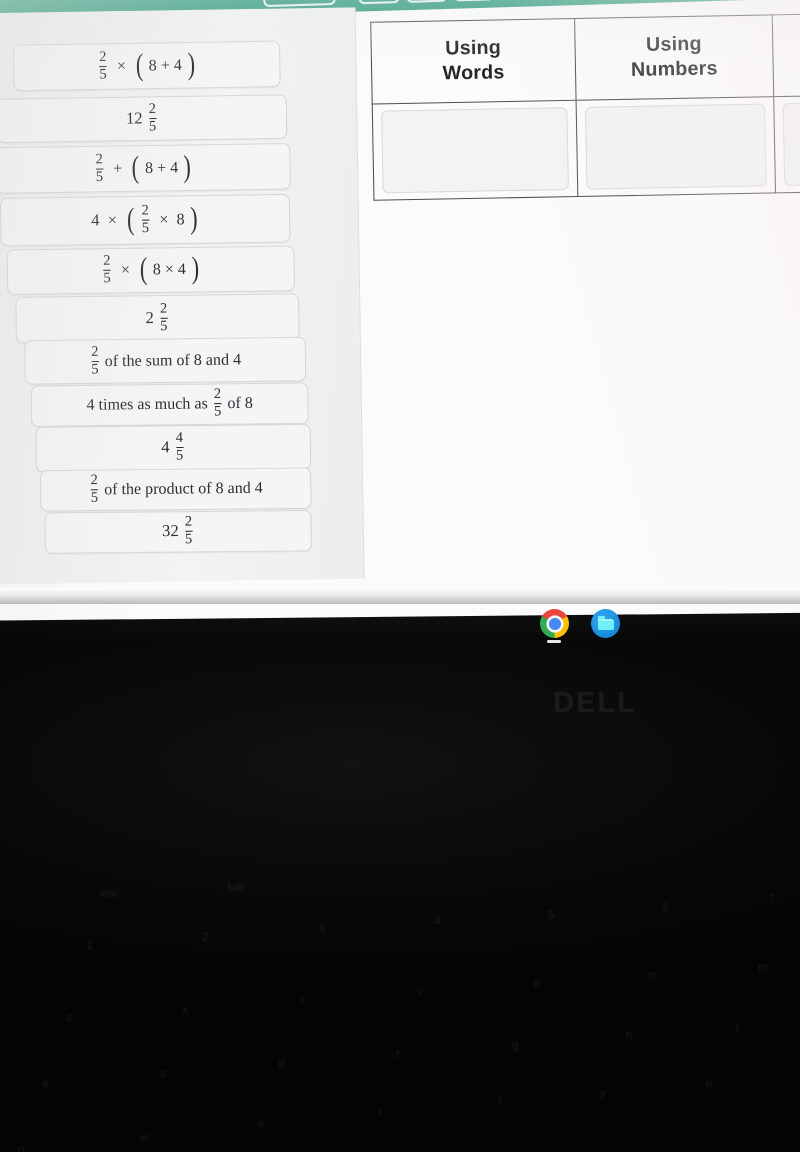 This screenshot has height=1152, width=800. I want to click on dropzone-using-numbers, so click(675, 146).